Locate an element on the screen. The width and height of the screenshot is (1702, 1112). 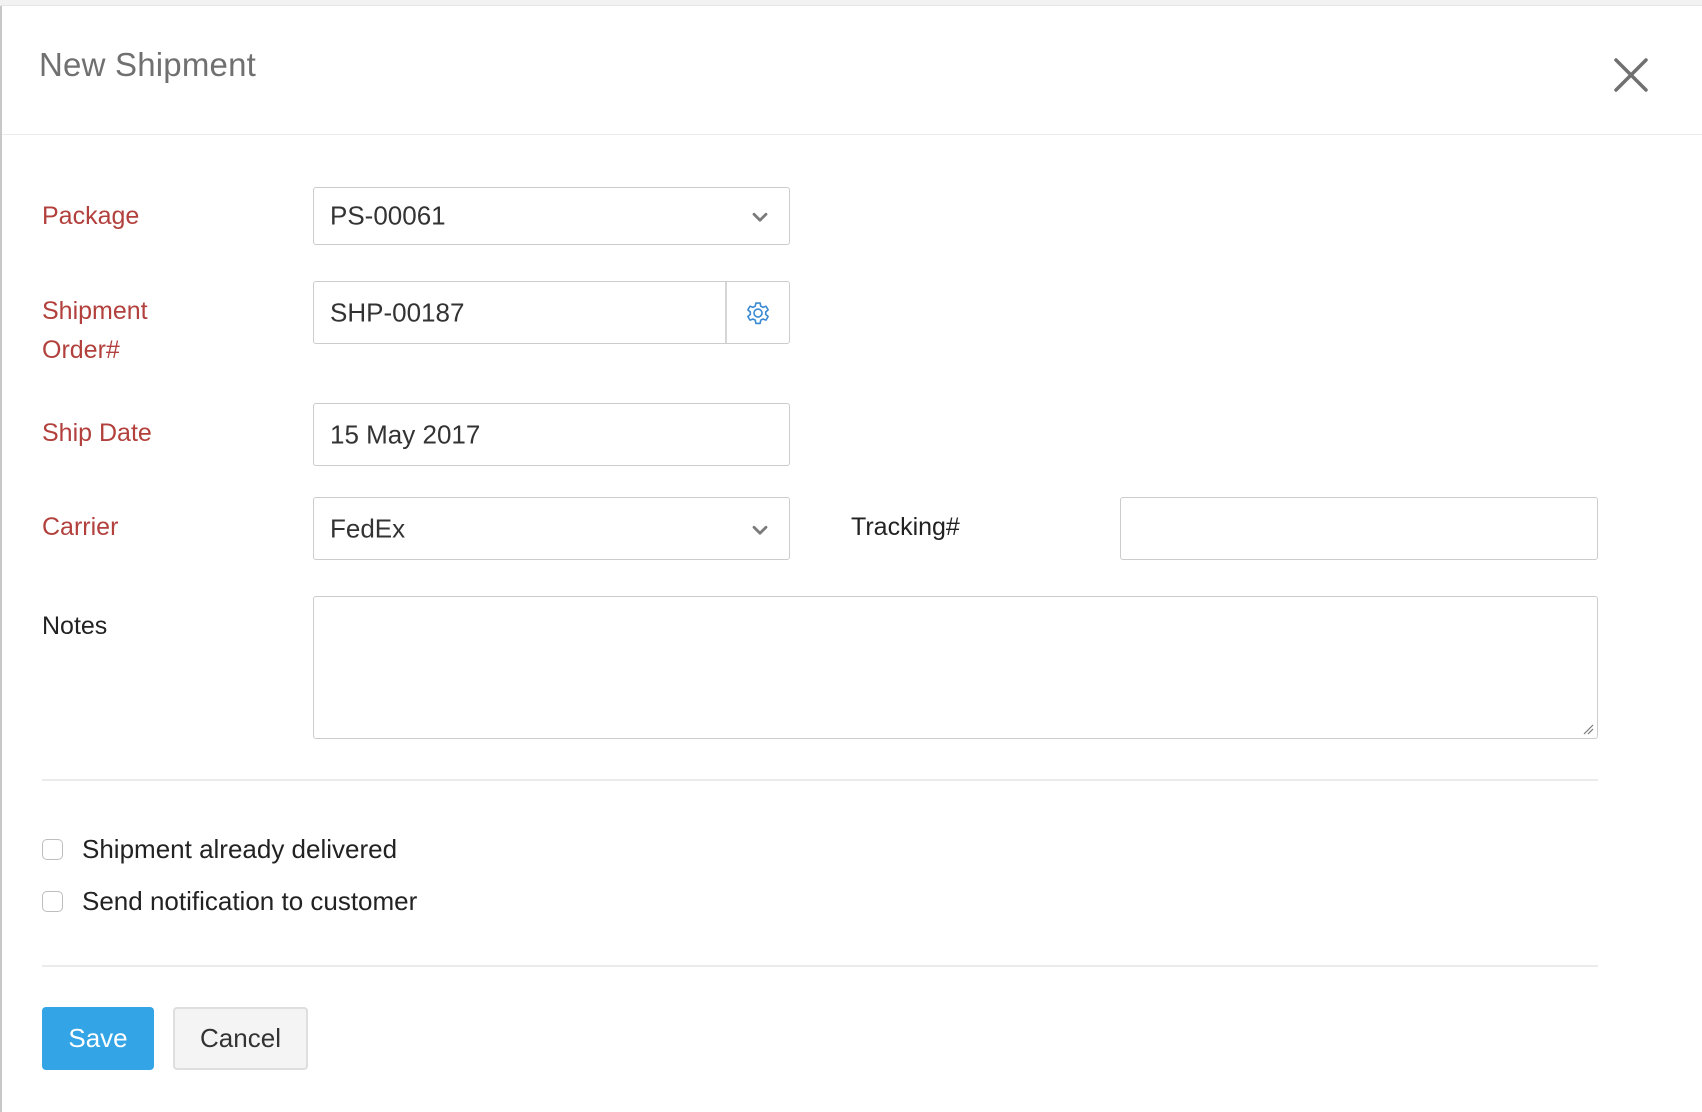
modal-left-border is located at coordinates (1, 559).